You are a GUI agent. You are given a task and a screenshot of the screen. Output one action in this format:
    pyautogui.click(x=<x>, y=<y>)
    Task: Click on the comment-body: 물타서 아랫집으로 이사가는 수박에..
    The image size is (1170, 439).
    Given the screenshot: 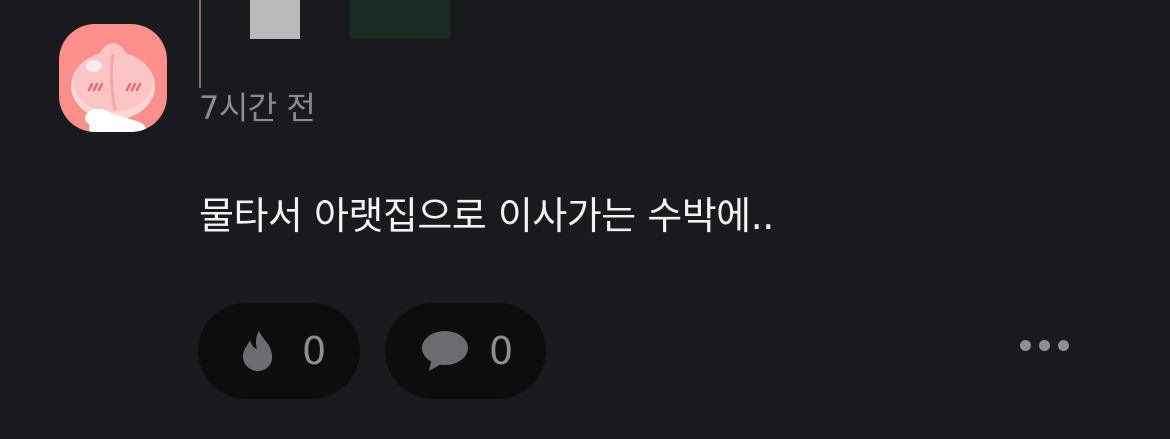 What is the action you would take?
    pyautogui.click(x=486, y=216)
    